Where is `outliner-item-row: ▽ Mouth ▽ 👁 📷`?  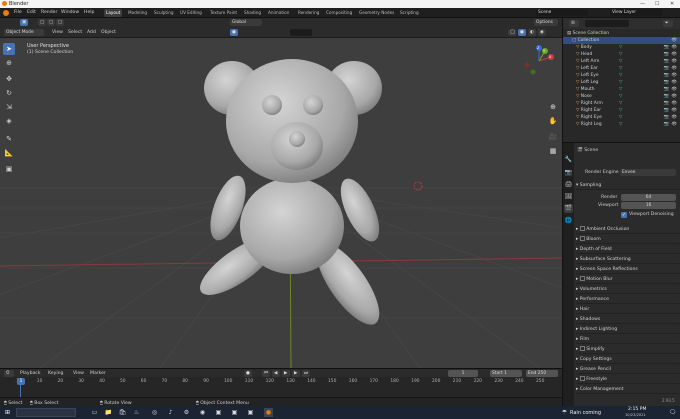 outliner-item-row: ▽ Mouth ▽ 👁 📷 is located at coordinates (621, 89).